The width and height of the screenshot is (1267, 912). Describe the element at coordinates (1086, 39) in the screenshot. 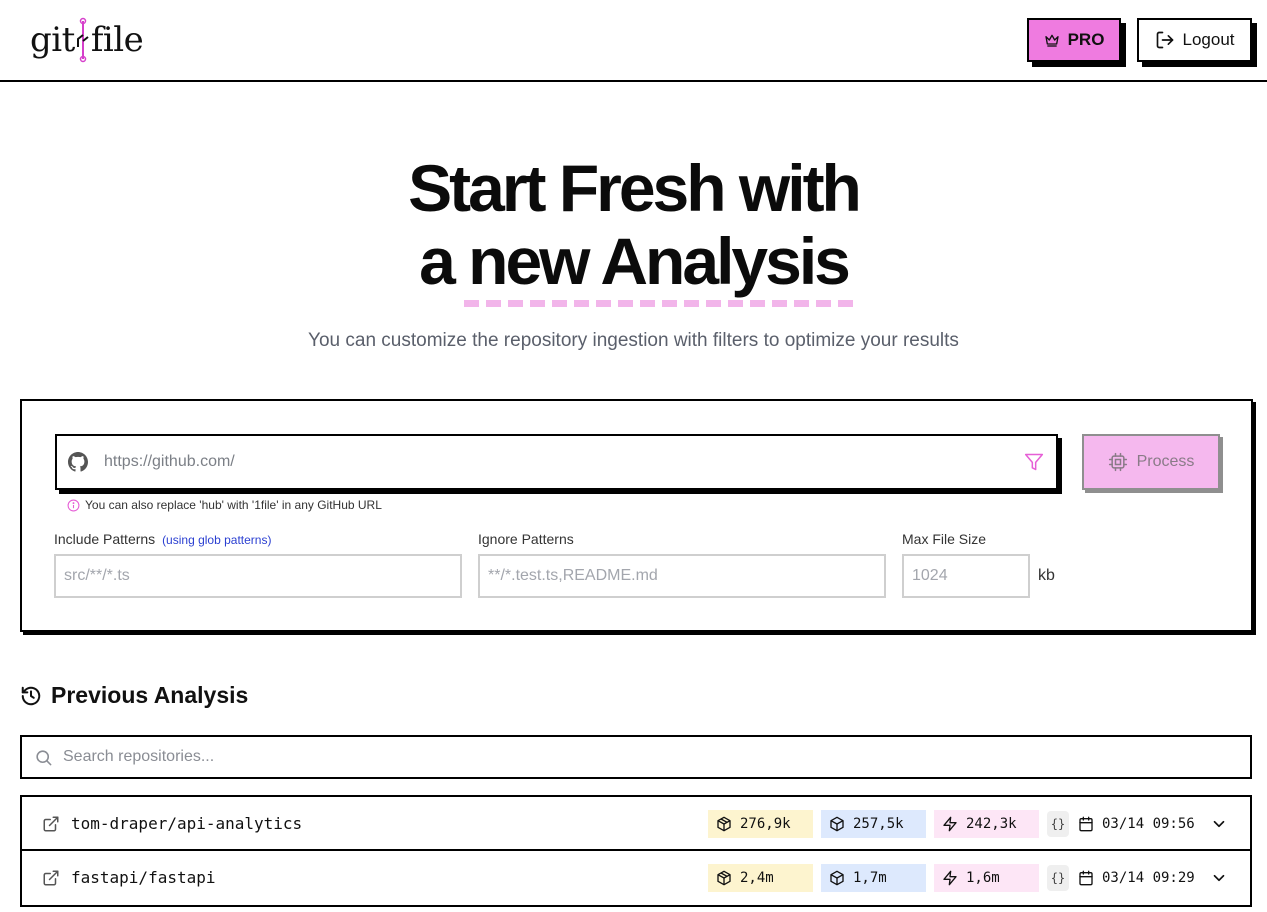

I see `pro-label: PRO` at that location.